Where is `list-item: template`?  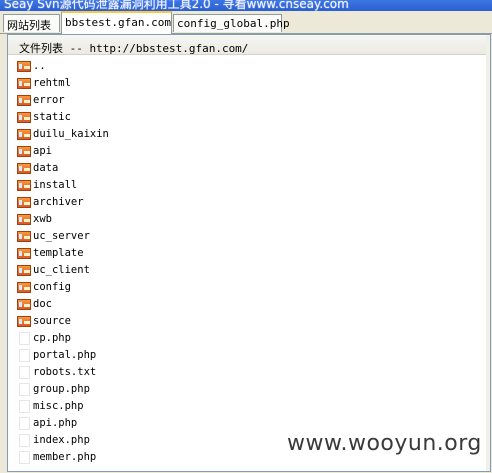 list-item: template is located at coordinates (249, 253).